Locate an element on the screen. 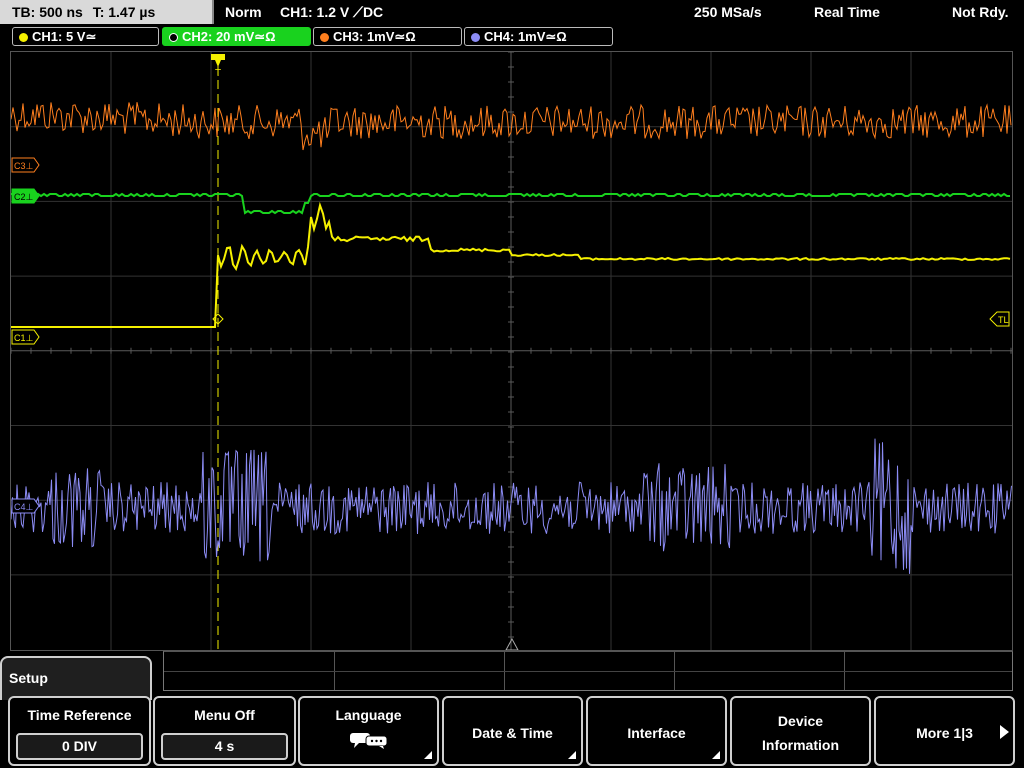 This screenshot has width=1024, height=768. next-page-arrow-icon is located at coordinates (1004, 732).